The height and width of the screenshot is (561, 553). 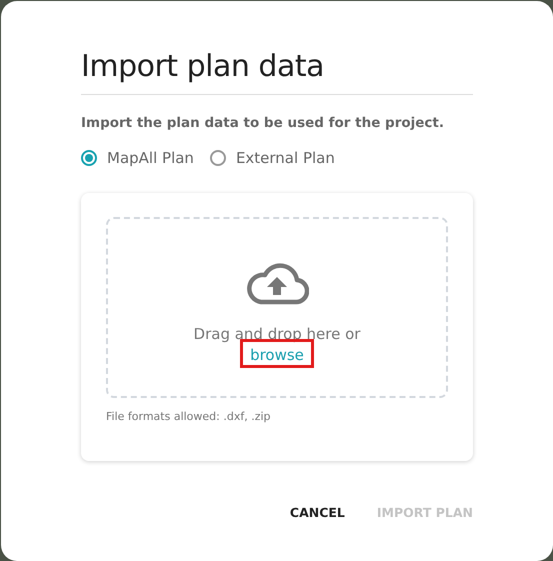 What do you see at coordinates (277, 72) in the screenshot?
I see `dialog-title: Import plan data` at bounding box center [277, 72].